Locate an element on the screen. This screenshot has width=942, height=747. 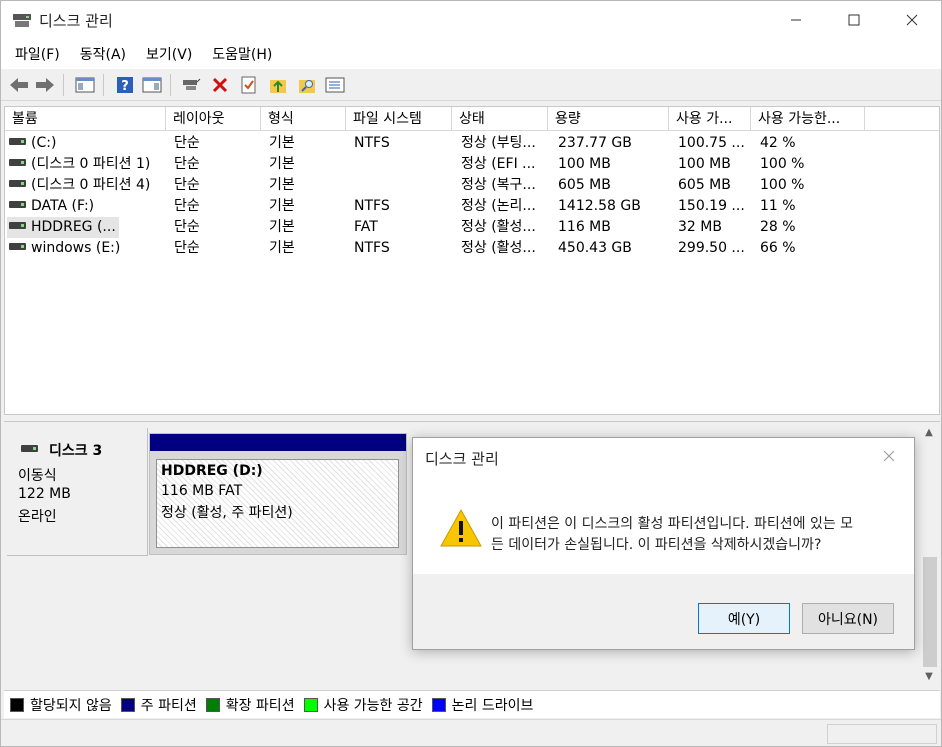
list-view-icon is located at coordinates (335, 85).